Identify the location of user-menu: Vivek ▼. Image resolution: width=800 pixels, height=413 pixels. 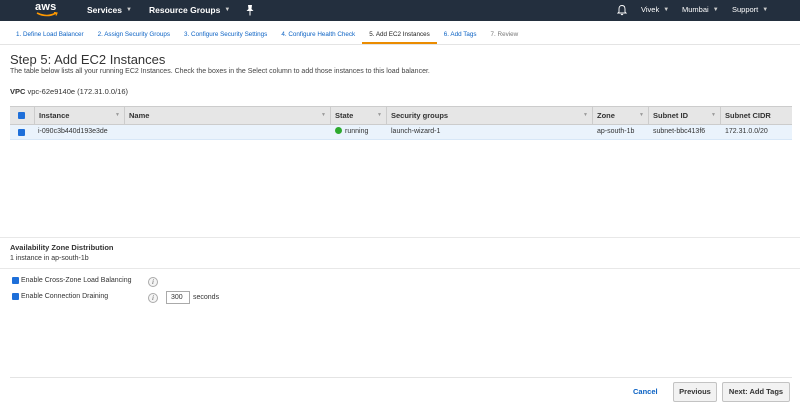
(655, 9).